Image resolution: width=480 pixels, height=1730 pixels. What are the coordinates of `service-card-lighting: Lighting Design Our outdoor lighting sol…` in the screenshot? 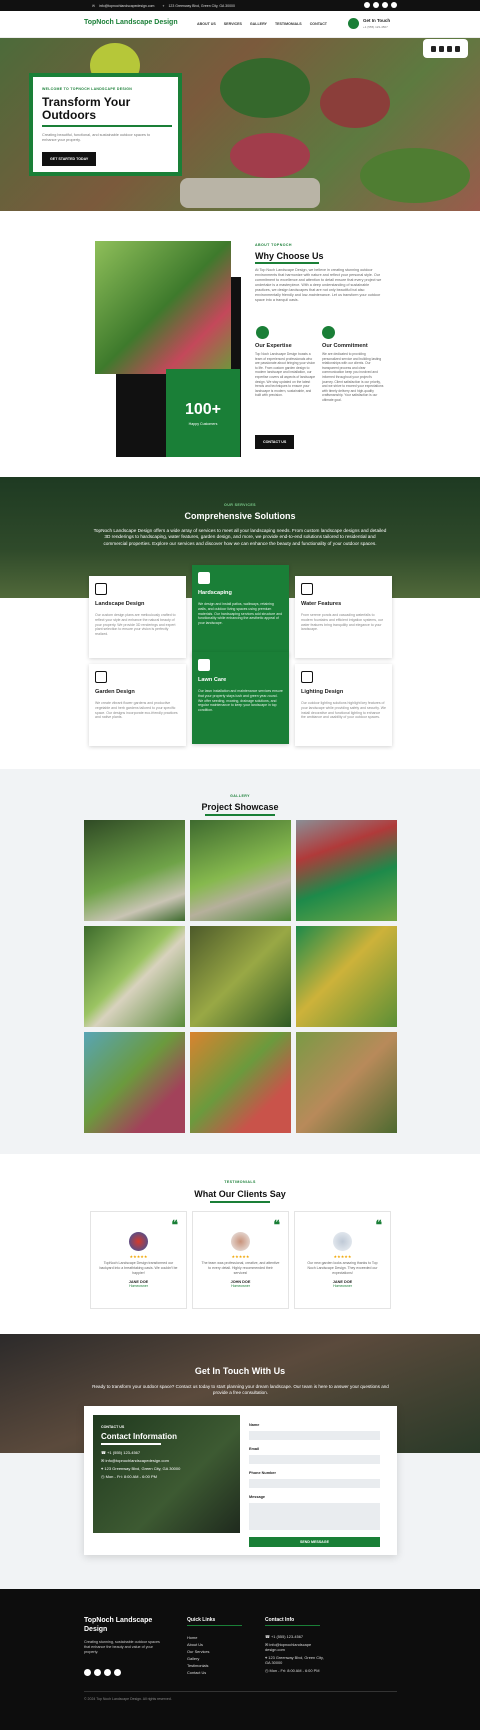 It's located at (343, 705).